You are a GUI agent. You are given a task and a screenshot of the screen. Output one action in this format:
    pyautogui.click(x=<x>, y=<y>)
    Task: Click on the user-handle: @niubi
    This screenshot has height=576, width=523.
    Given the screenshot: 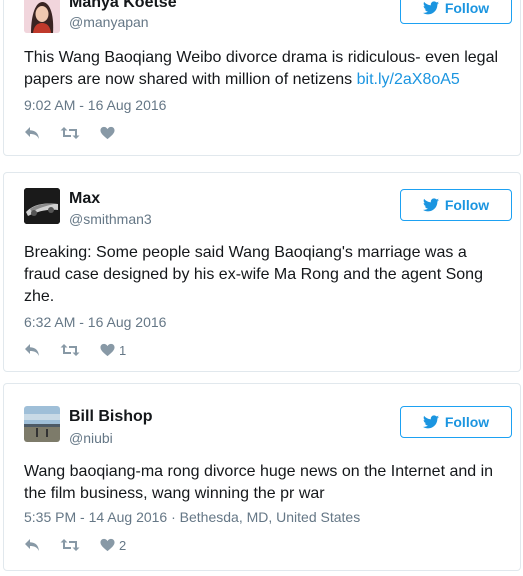 What is the action you would take?
    pyautogui.click(x=91, y=438)
    